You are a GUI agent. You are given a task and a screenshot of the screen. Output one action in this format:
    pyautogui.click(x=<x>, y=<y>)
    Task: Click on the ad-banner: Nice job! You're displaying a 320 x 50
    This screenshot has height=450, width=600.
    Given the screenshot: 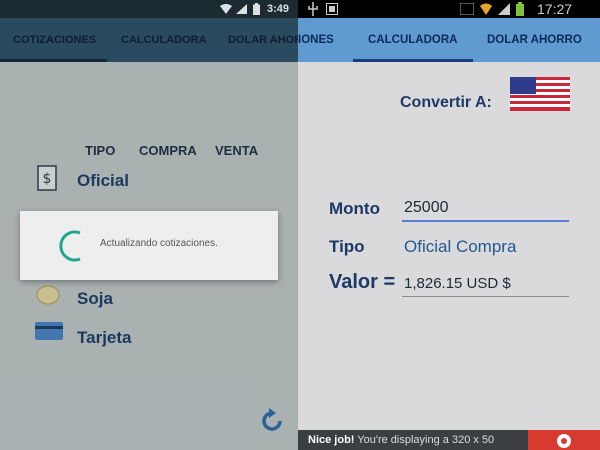 What is the action you would take?
    pyautogui.click(x=449, y=440)
    